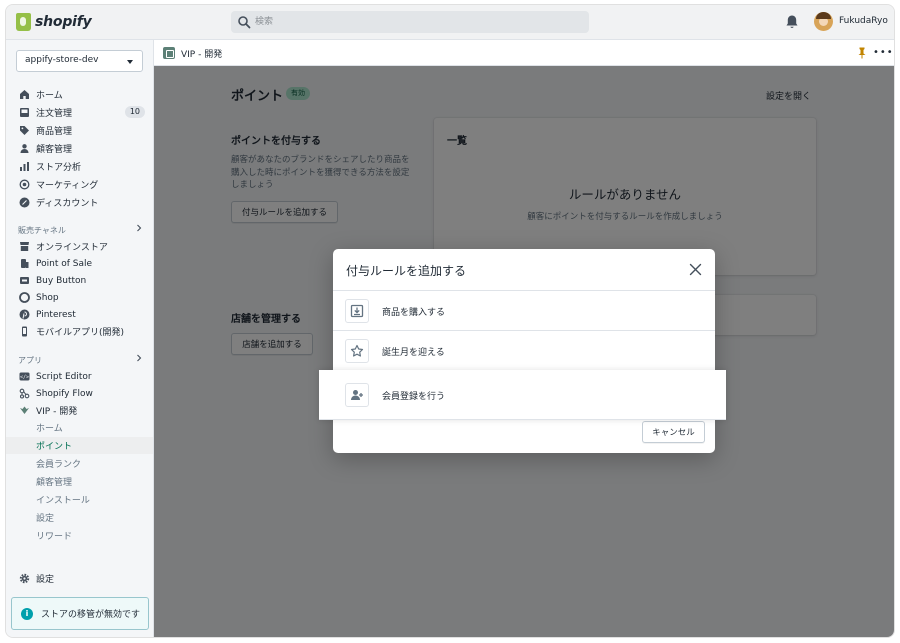  Describe the element at coordinates (79, 578) in the screenshot. I see `sidebar-item-settings: 設定` at that location.